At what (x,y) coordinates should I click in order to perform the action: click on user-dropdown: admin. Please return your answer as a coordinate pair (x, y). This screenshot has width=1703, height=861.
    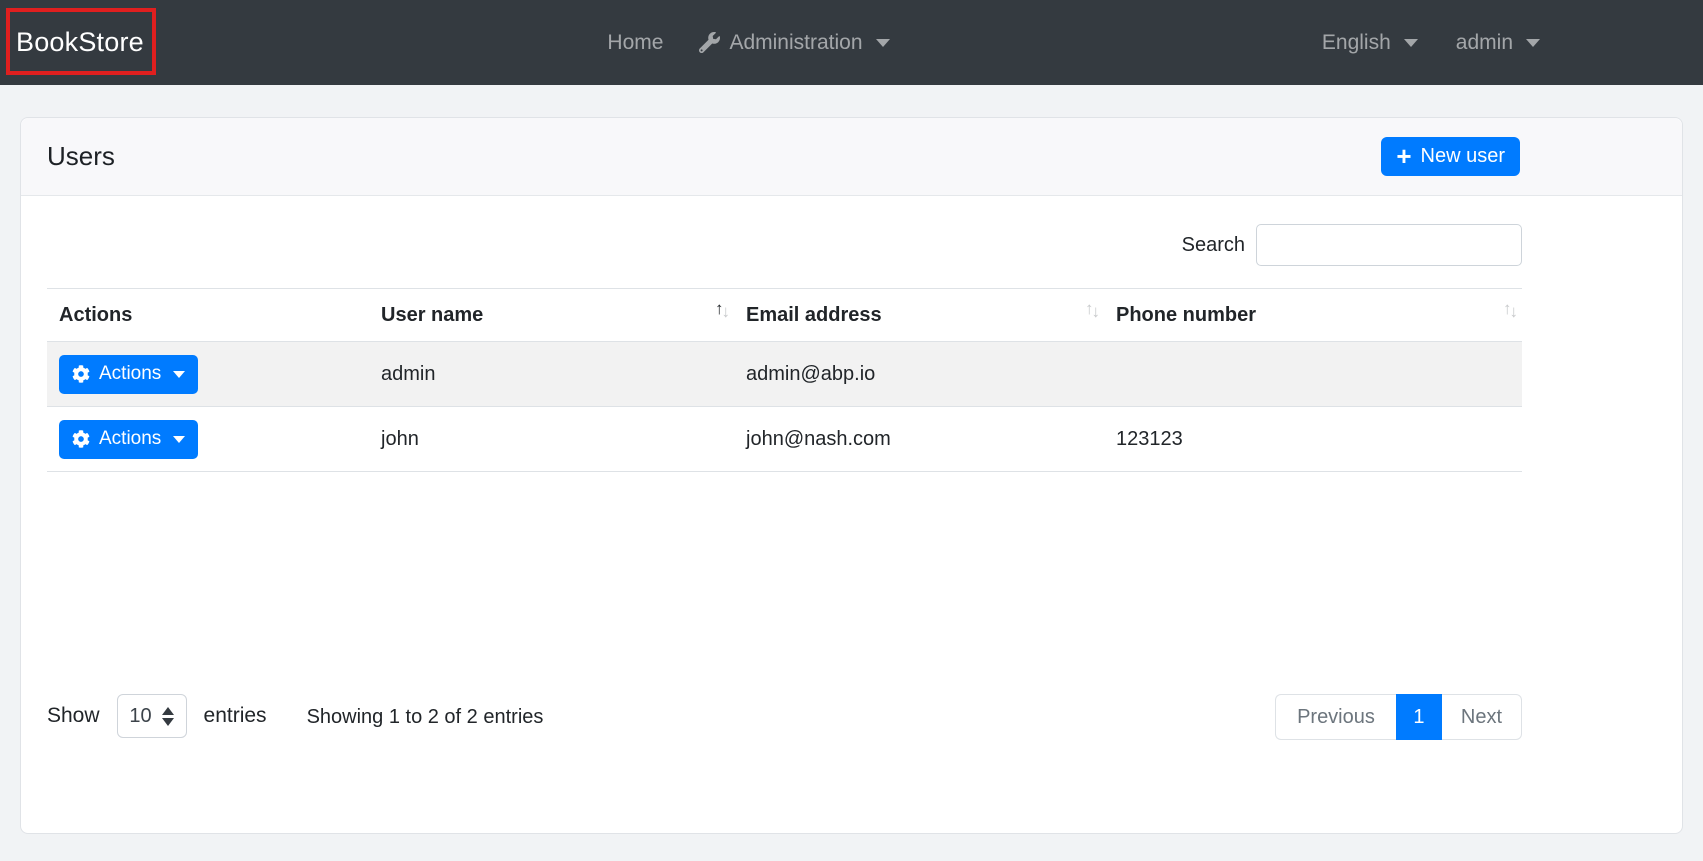
    Looking at the image, I should click on (1498, 43).